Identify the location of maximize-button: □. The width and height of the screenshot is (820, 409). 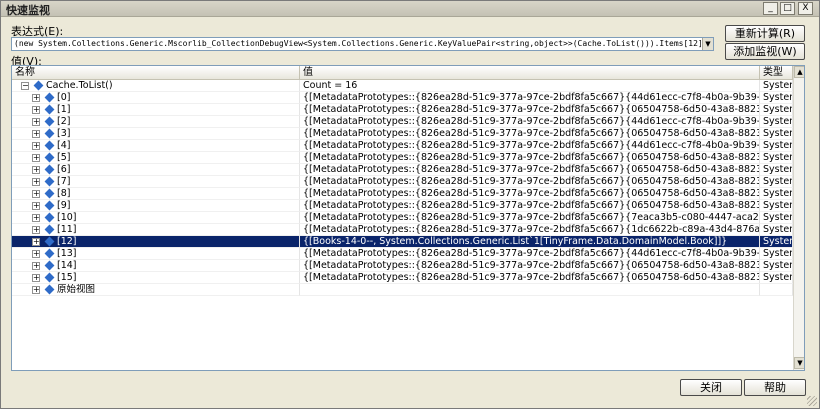
(787, 8).